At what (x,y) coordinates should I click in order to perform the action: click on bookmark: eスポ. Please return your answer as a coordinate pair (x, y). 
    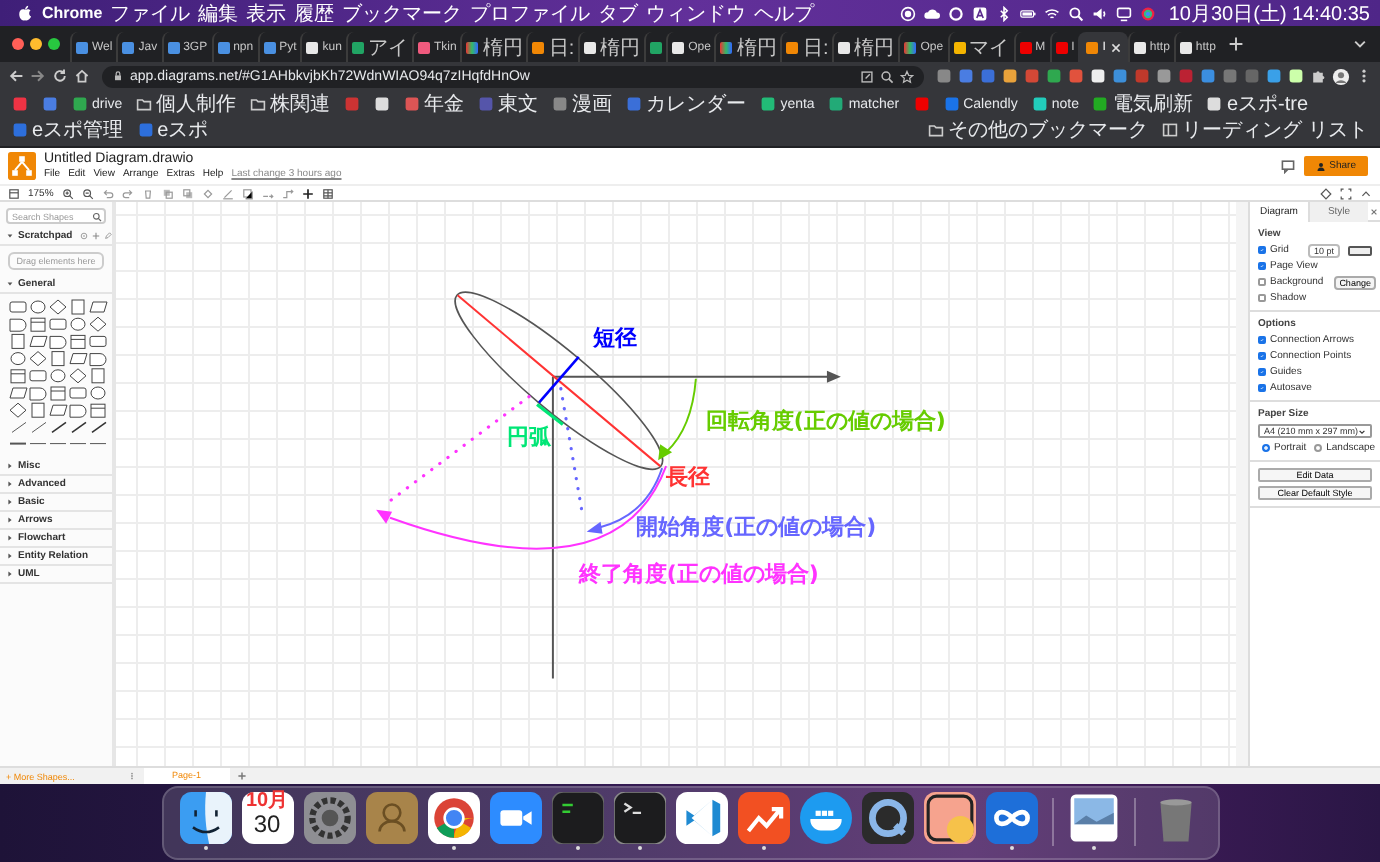
    Looking at the image, I should click on (173, 130).